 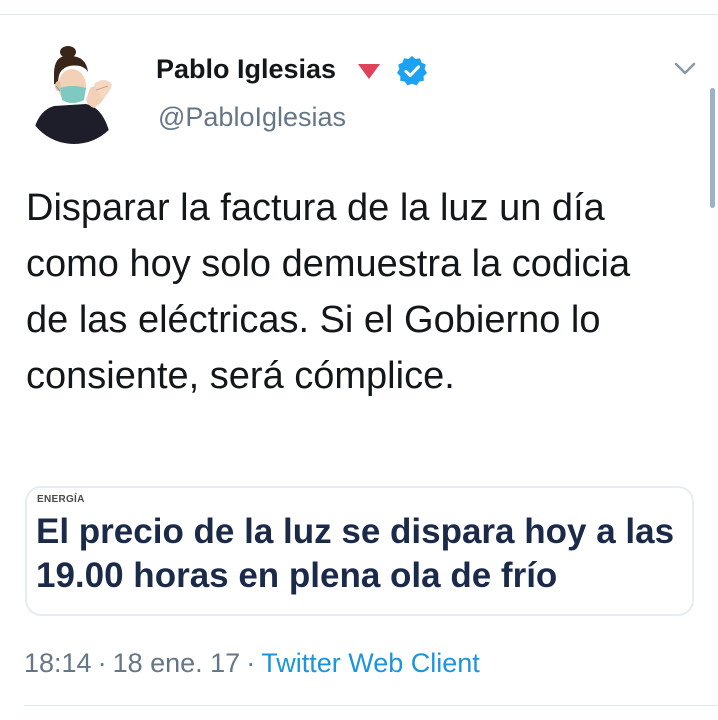 What do you see at coordinates (412, 71) in the screenshot?
I see `verified-badge-icon` at bounding box center [412, 71].